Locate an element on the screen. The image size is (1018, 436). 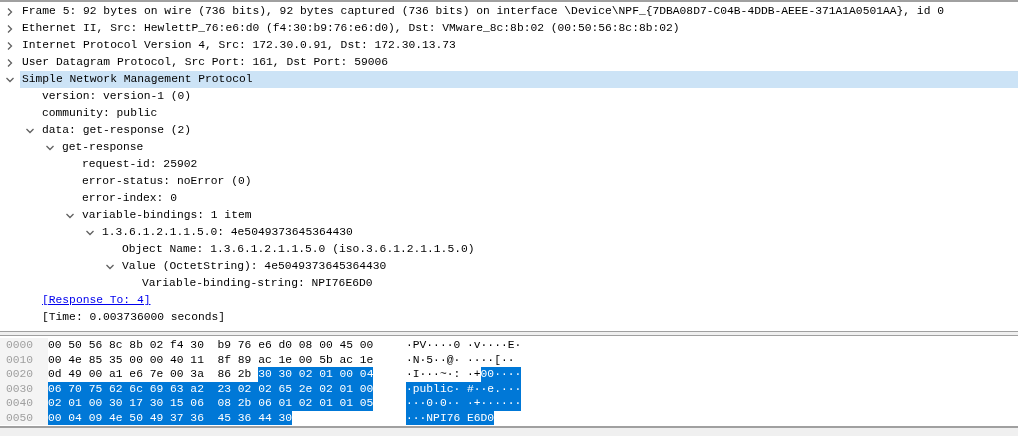
hex-bytes: 00 50 56 8c 8b 02 f4 30 b9 76 e6 d0 08 00 45 00 is located at coordinates (211, 345).